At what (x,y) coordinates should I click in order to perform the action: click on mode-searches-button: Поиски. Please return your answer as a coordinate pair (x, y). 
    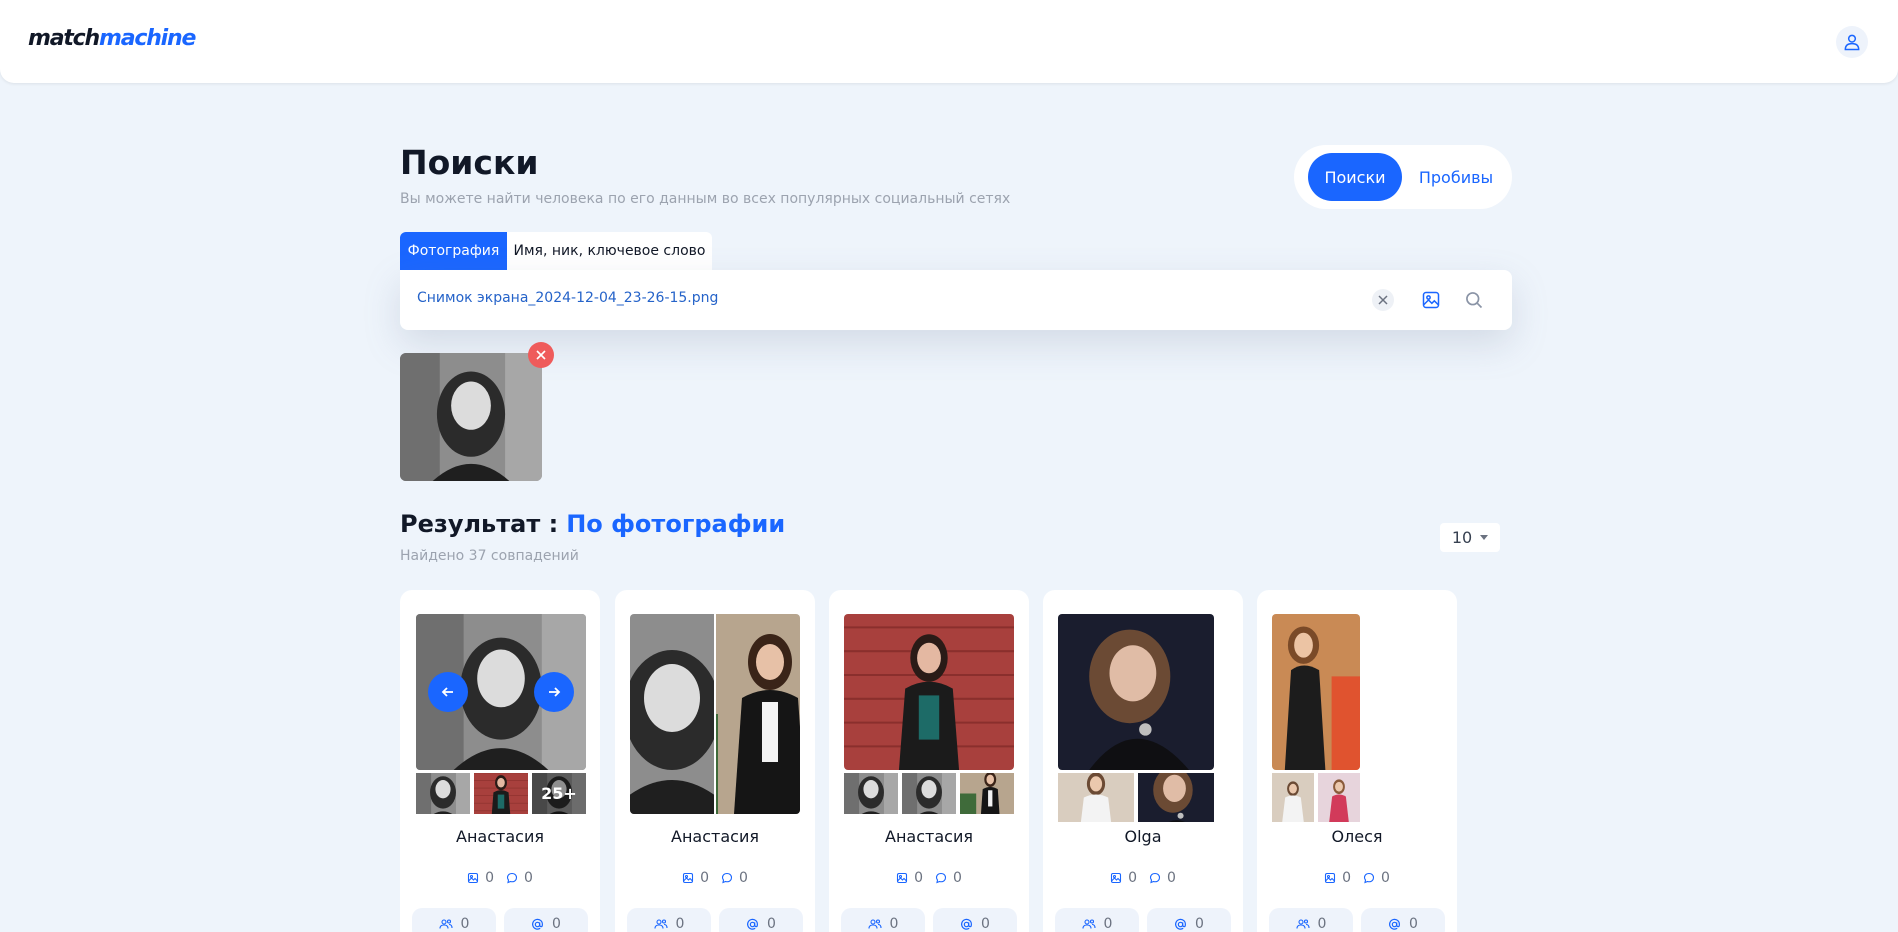
    Looking at the image, I should click on (1355, 177).